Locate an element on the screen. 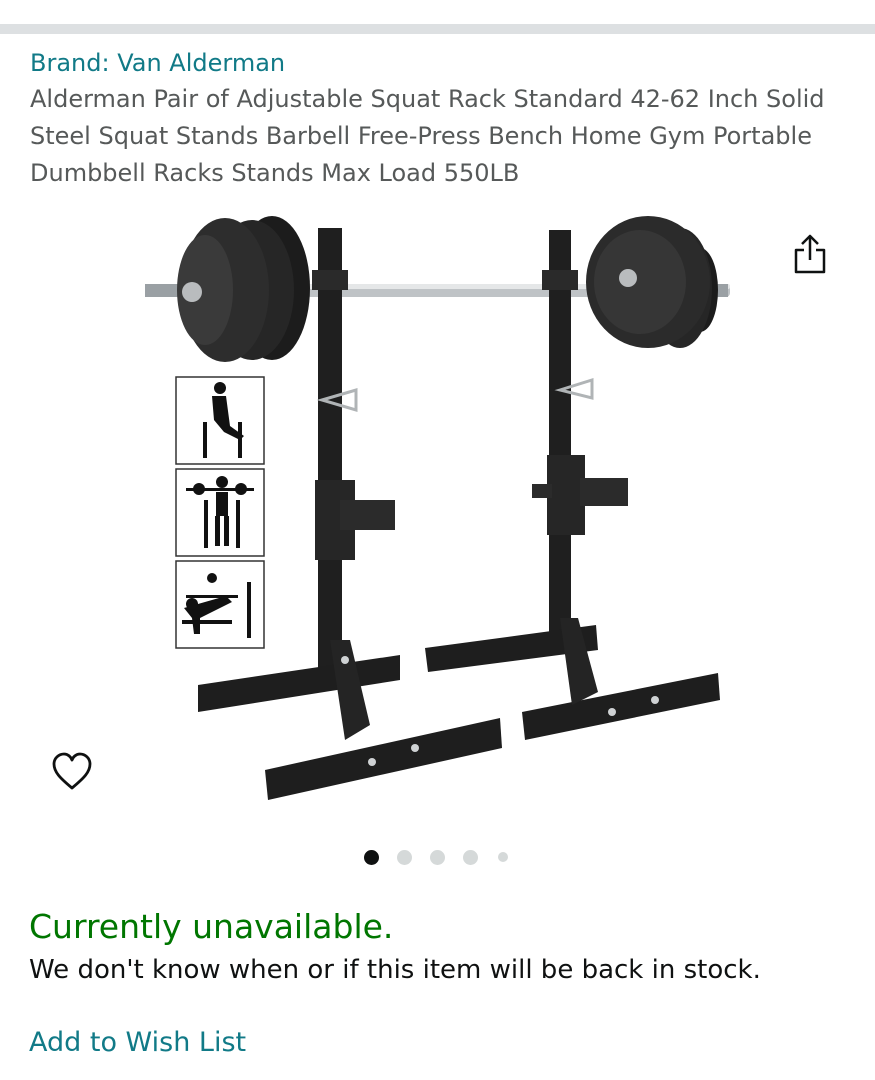 This screenshot has width=875, height=1080. brand-link: Brand: Van Alderman is located at coordinates (157, 63).